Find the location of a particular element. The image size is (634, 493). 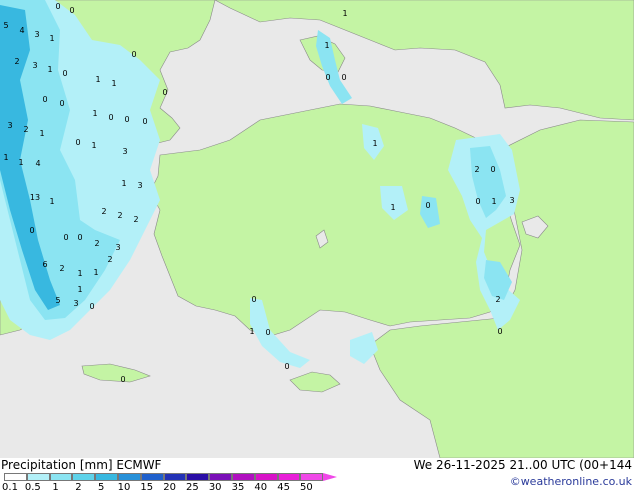

scale-tick-label: 0.5 is located at coordinates (32, 487).